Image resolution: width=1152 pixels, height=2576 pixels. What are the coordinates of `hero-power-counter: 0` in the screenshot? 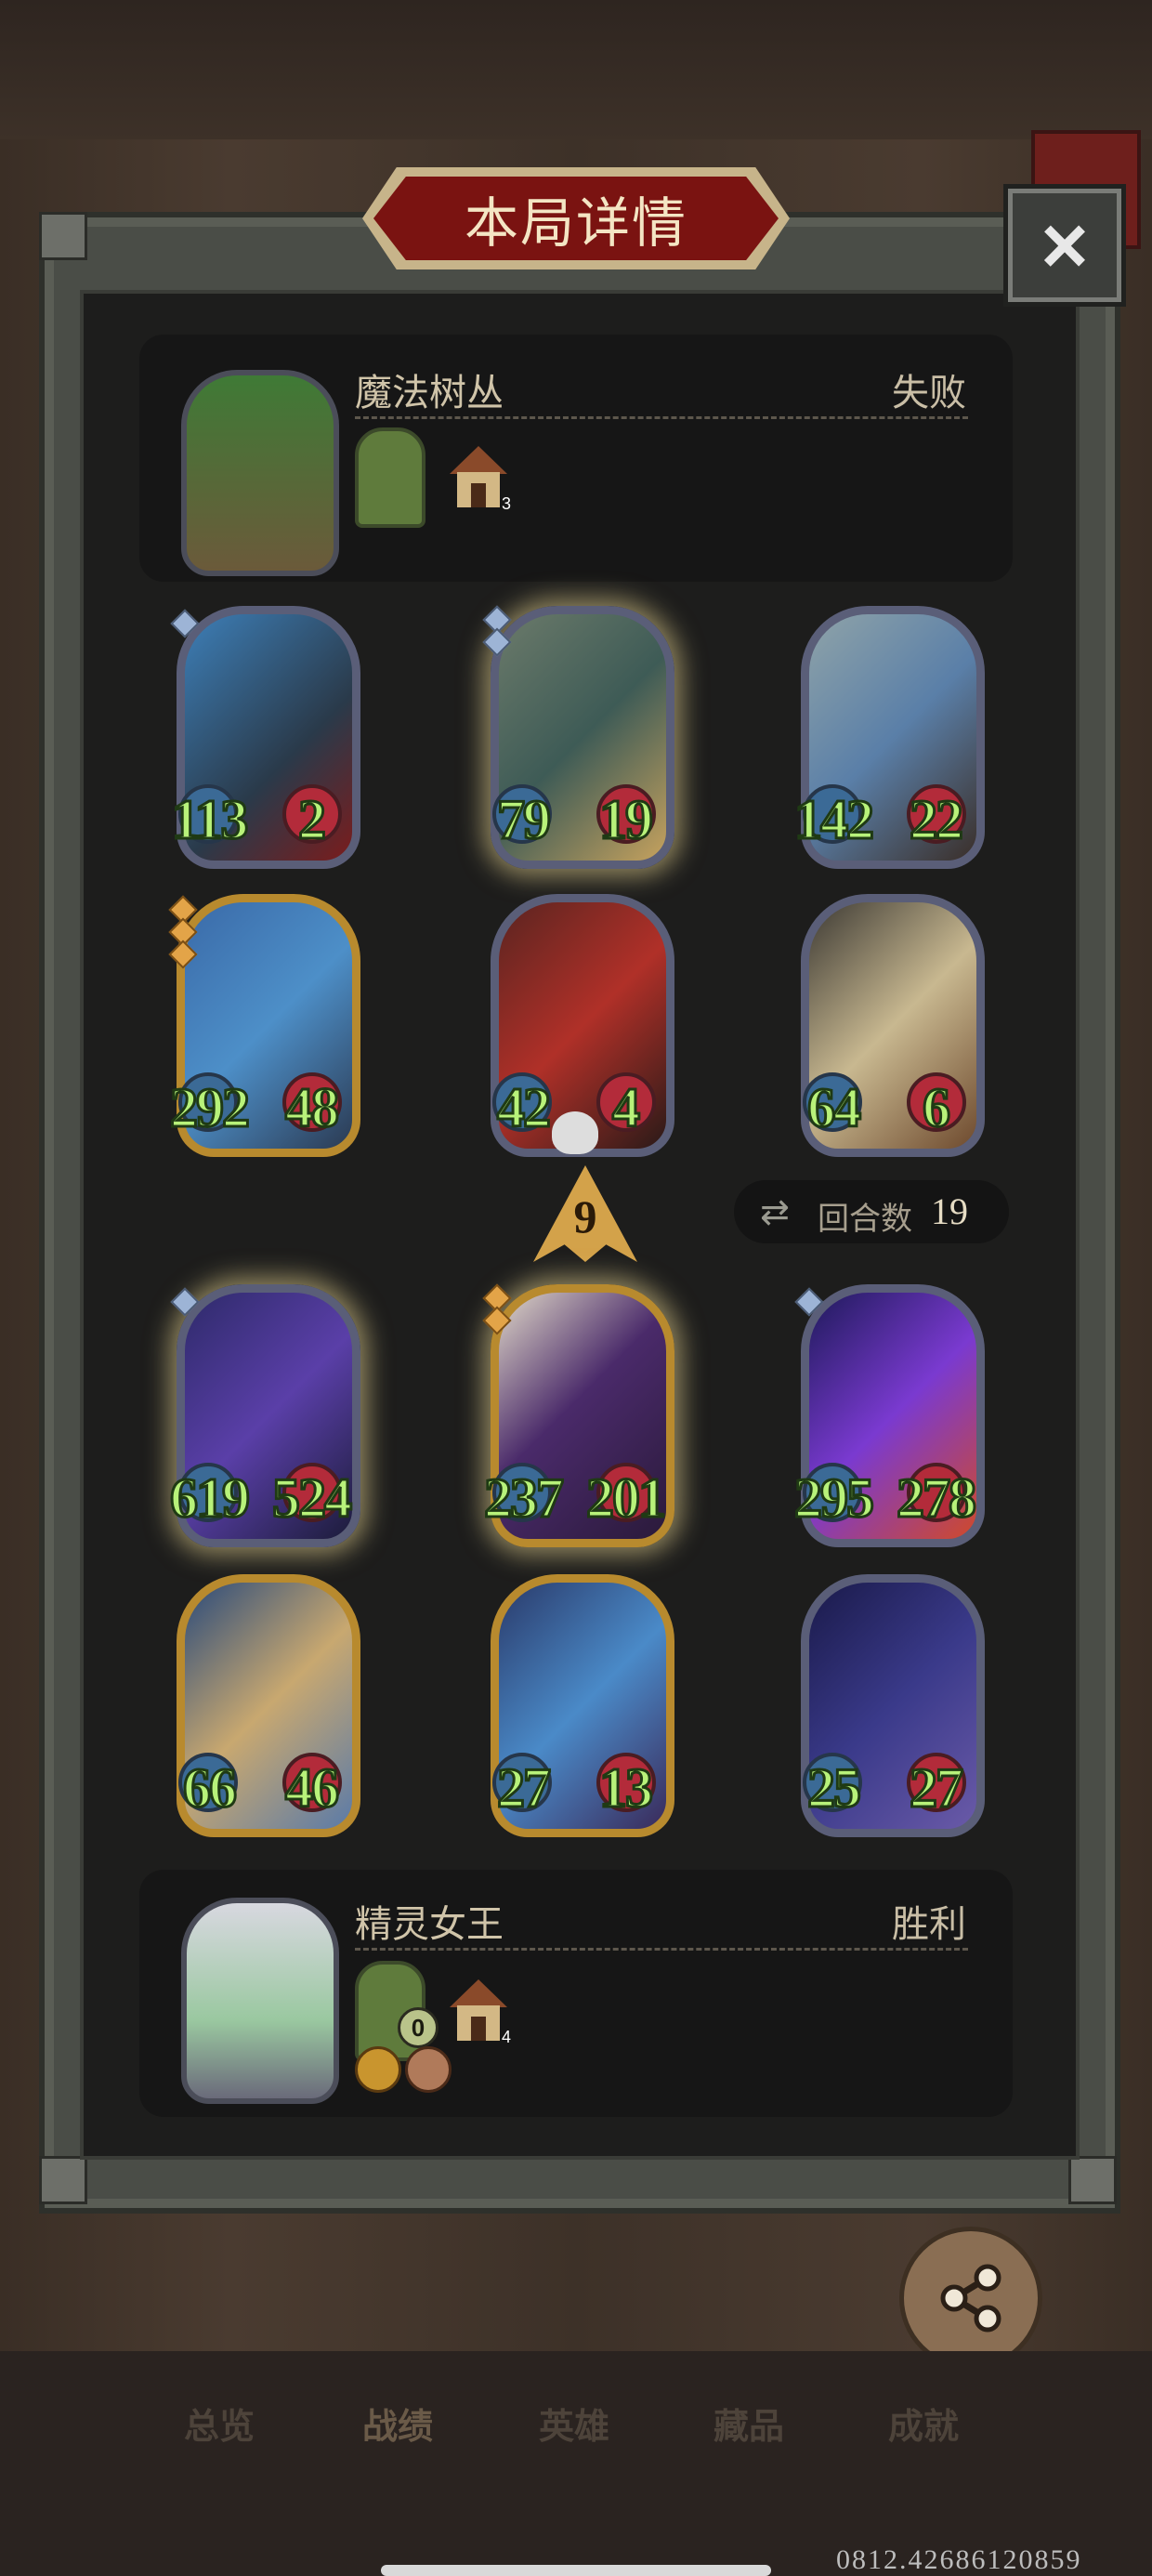 It's located at (418, 2027).